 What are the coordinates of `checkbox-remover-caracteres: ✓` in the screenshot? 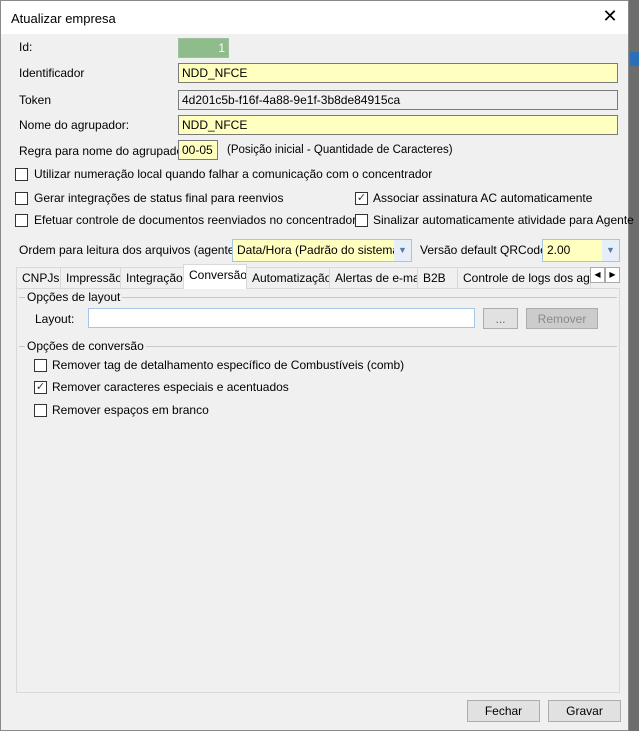 It's located at (40, 387).